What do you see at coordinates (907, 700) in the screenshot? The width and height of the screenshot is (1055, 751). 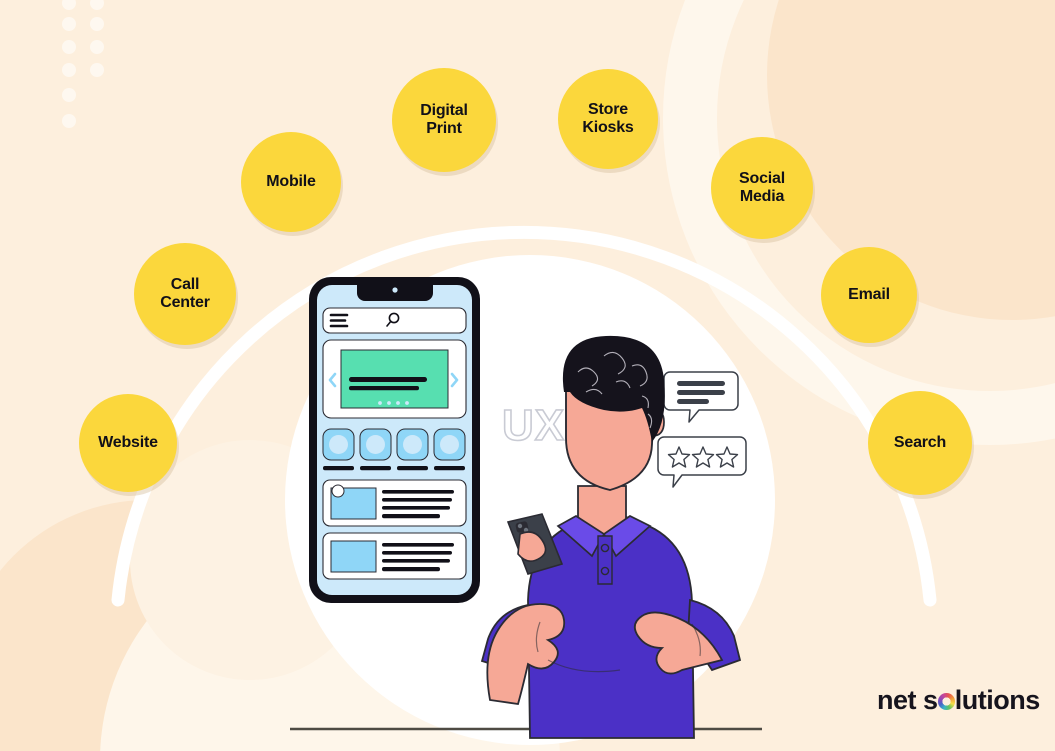 I see `logo-text-before: net s` at bounding box center [907, 700].